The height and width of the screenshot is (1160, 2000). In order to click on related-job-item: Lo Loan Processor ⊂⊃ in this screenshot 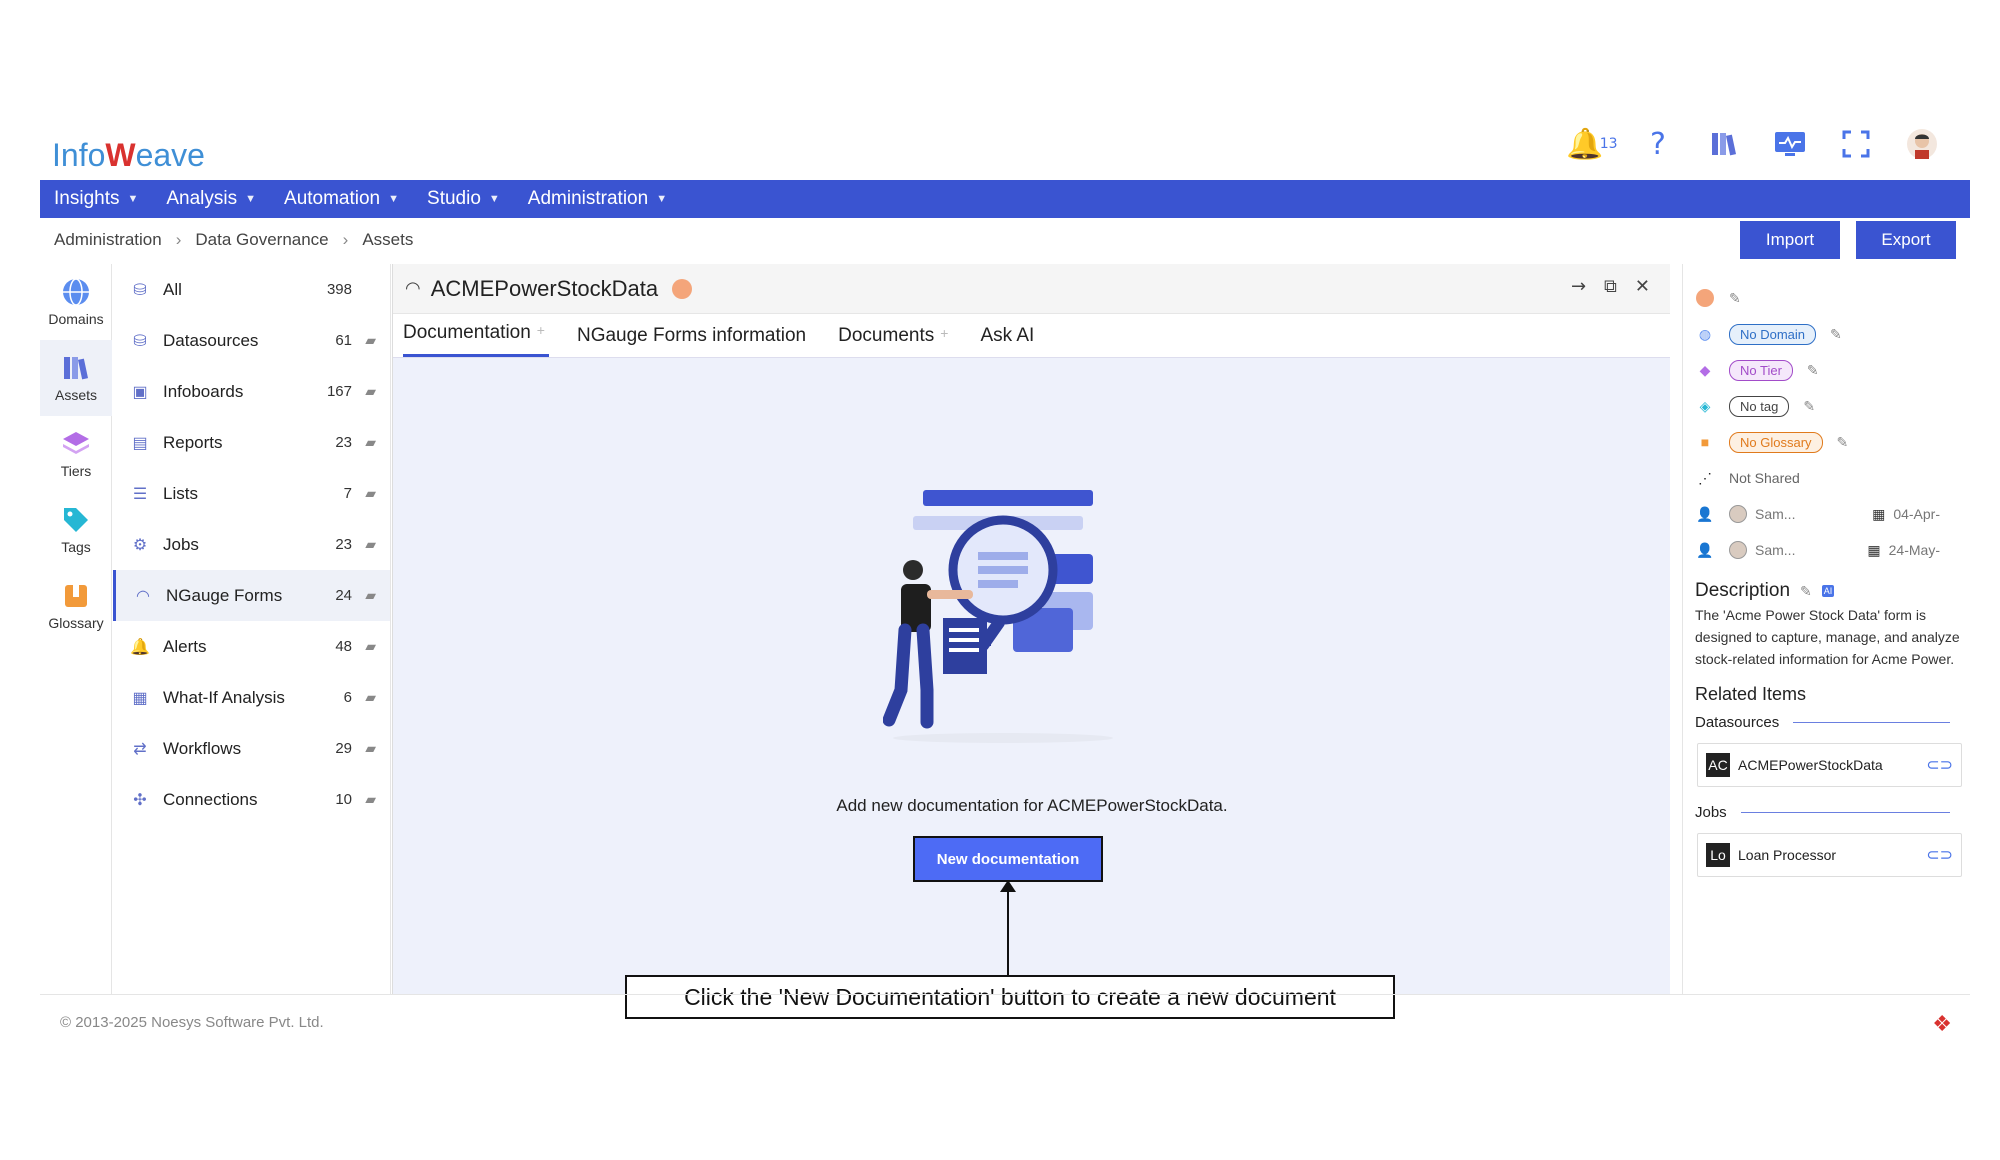, I will do `click(1829, 855)`.